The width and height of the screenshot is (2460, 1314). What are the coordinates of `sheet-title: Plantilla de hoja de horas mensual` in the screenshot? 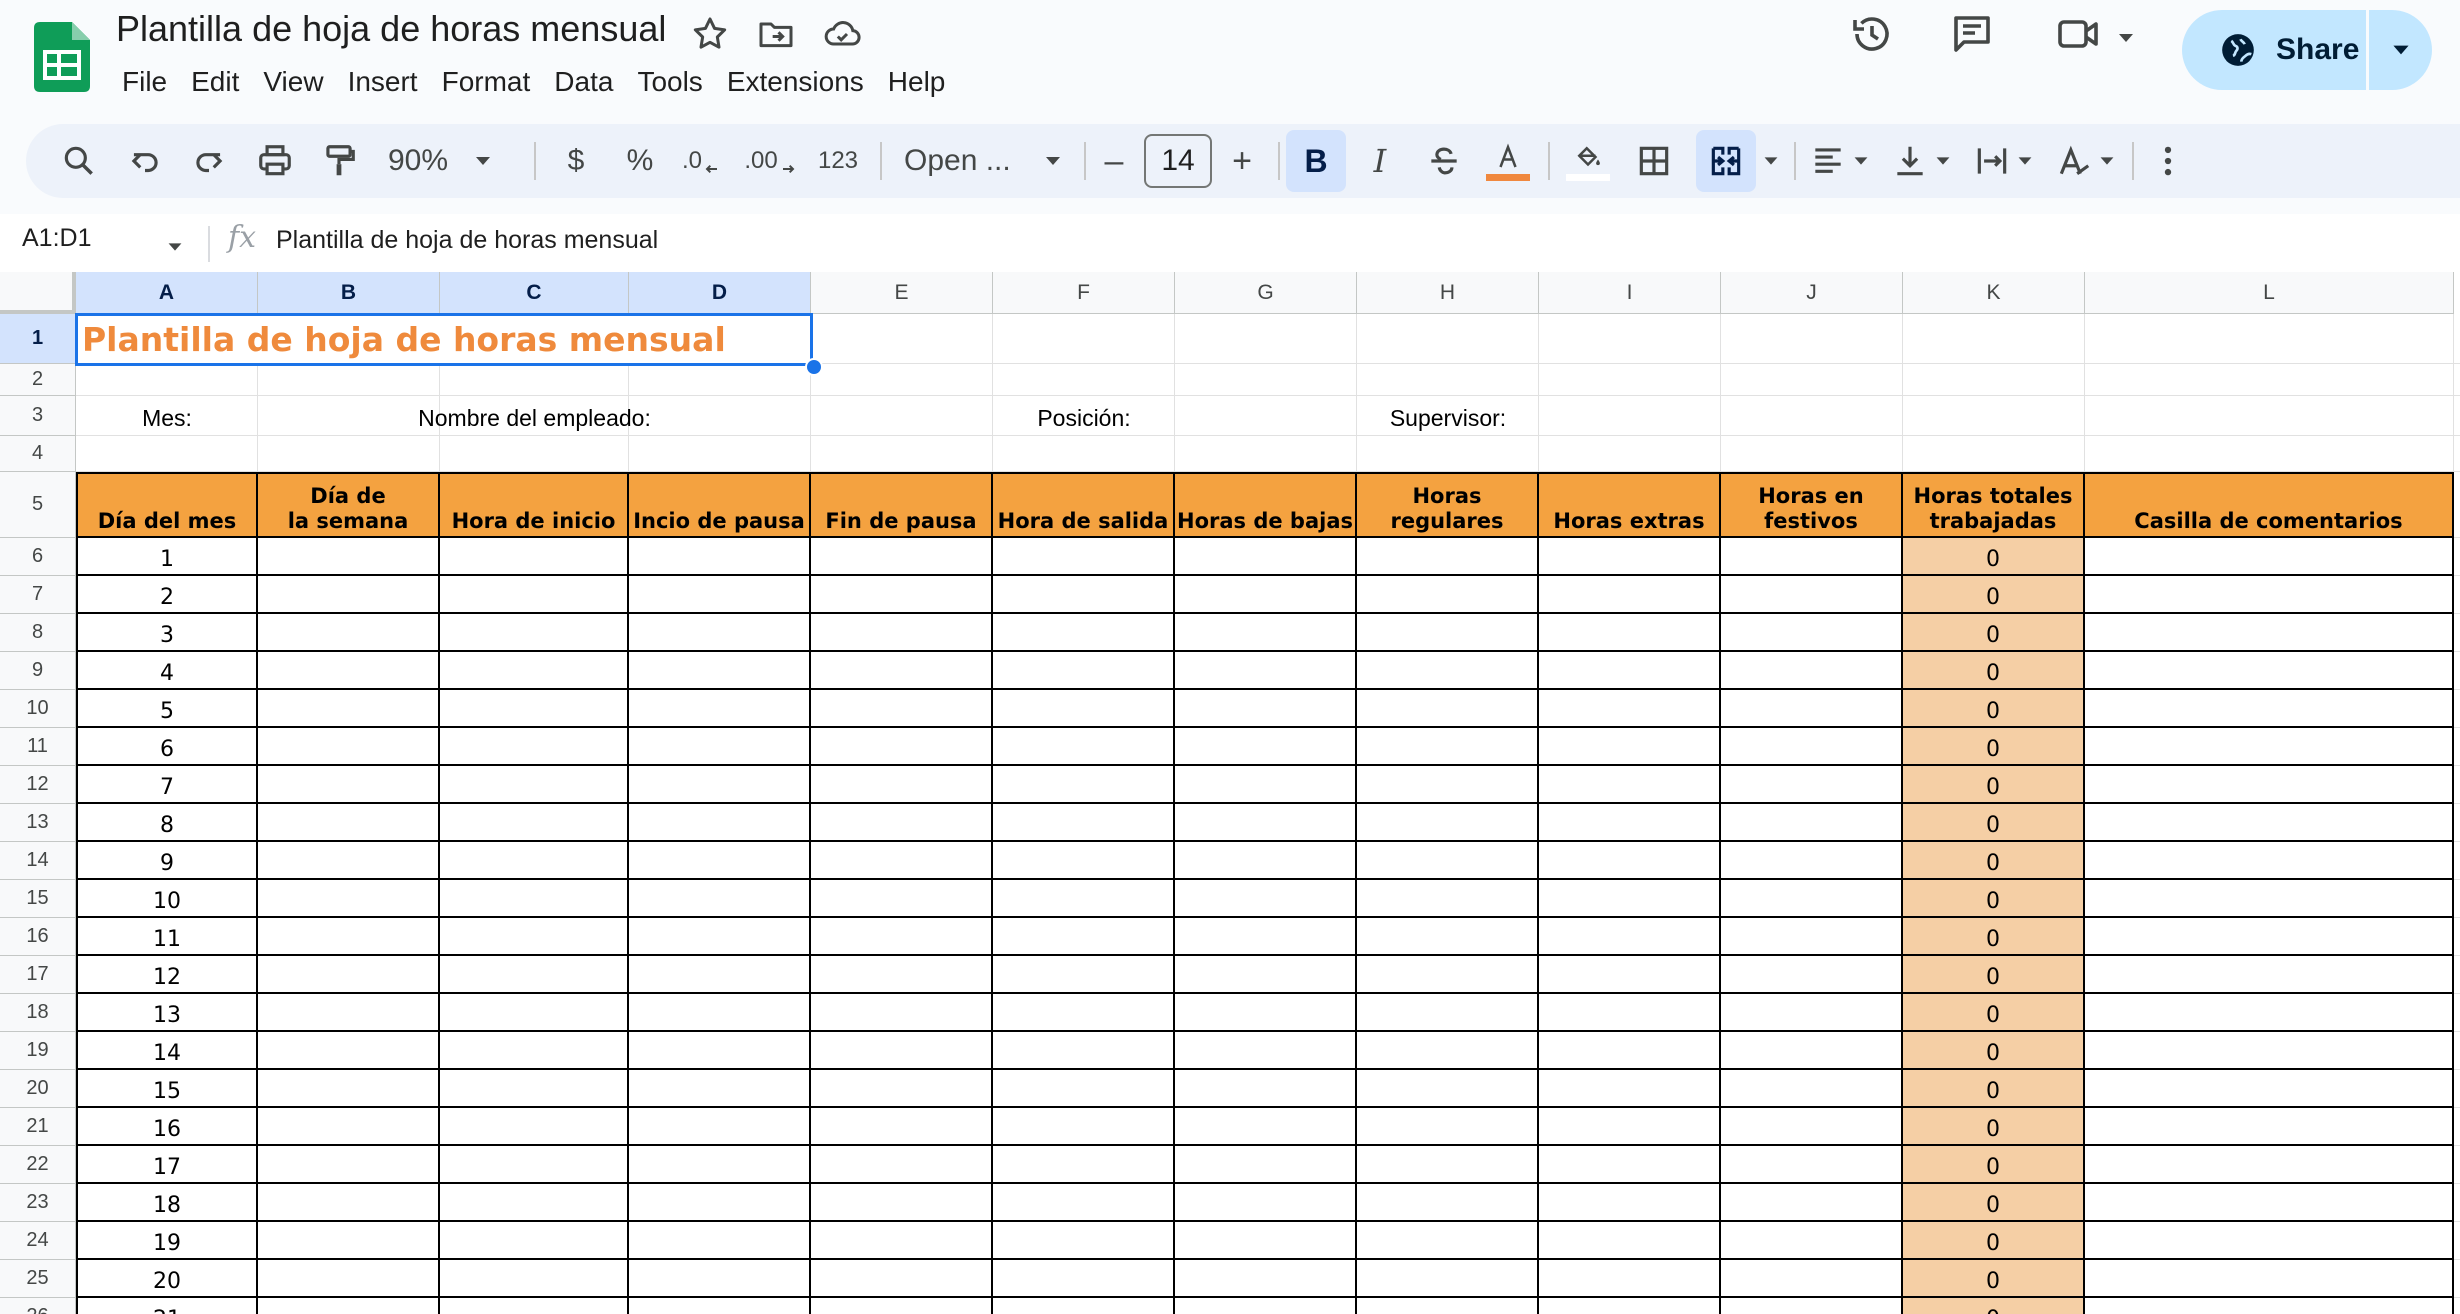 It's located at (443, 339).